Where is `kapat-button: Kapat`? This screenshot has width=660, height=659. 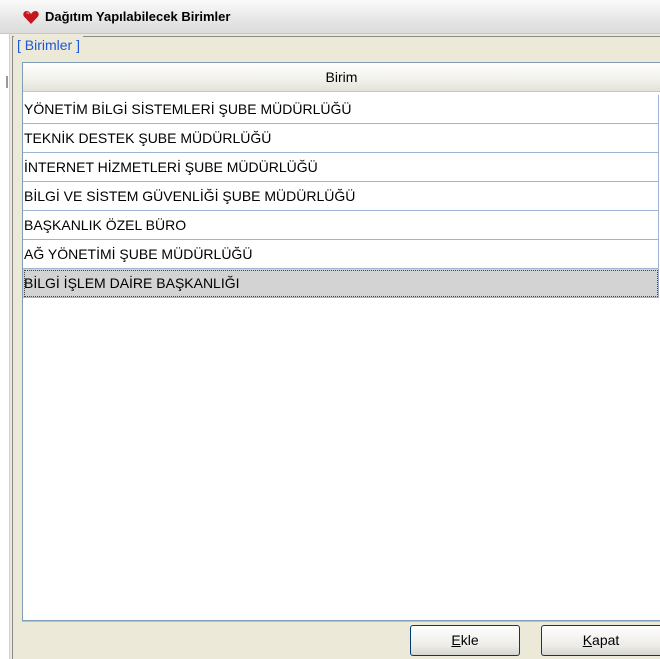
kapat-button: Kapat is located at coordinates (600, 640).